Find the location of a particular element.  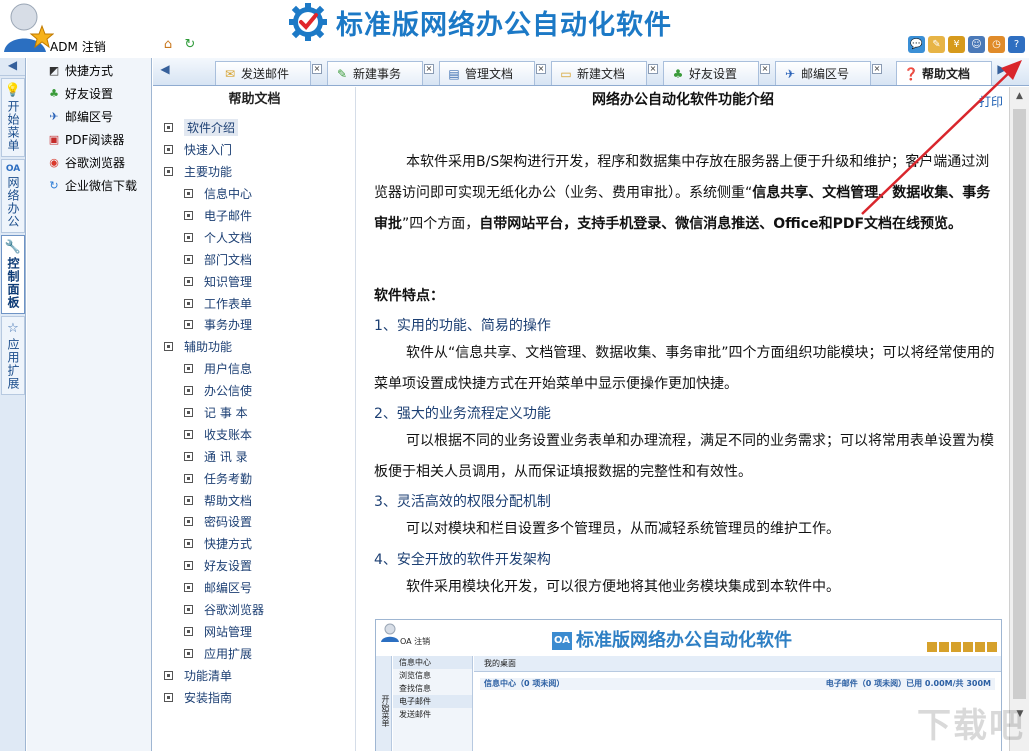

tree-node: 谷歌浏览器 is located at coordinates (254, 610).